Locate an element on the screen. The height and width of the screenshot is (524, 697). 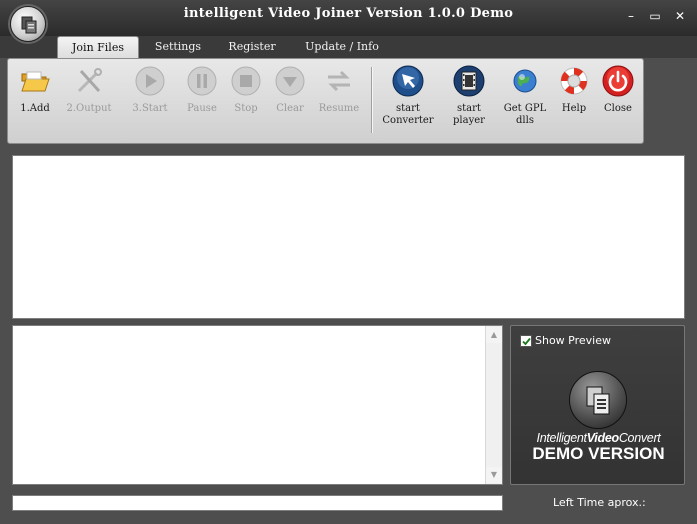
scroll-up-icon: ▲ is located at coordinates (494, 335).